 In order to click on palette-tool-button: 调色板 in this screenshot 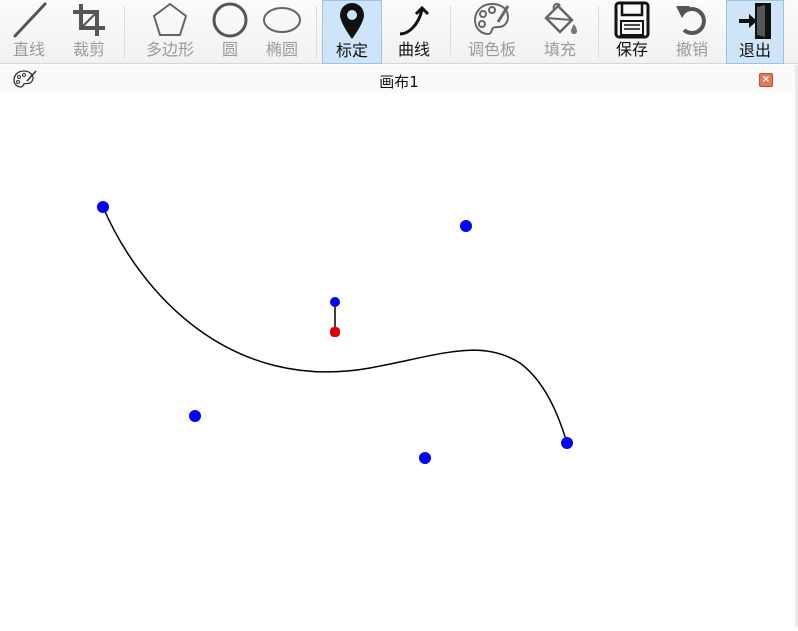, I will do `click(492, 32)`.